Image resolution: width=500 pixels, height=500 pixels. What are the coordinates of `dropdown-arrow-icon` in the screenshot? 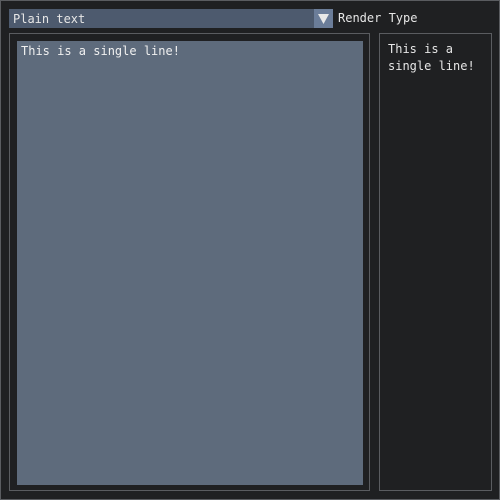 It's located at (323, 18).